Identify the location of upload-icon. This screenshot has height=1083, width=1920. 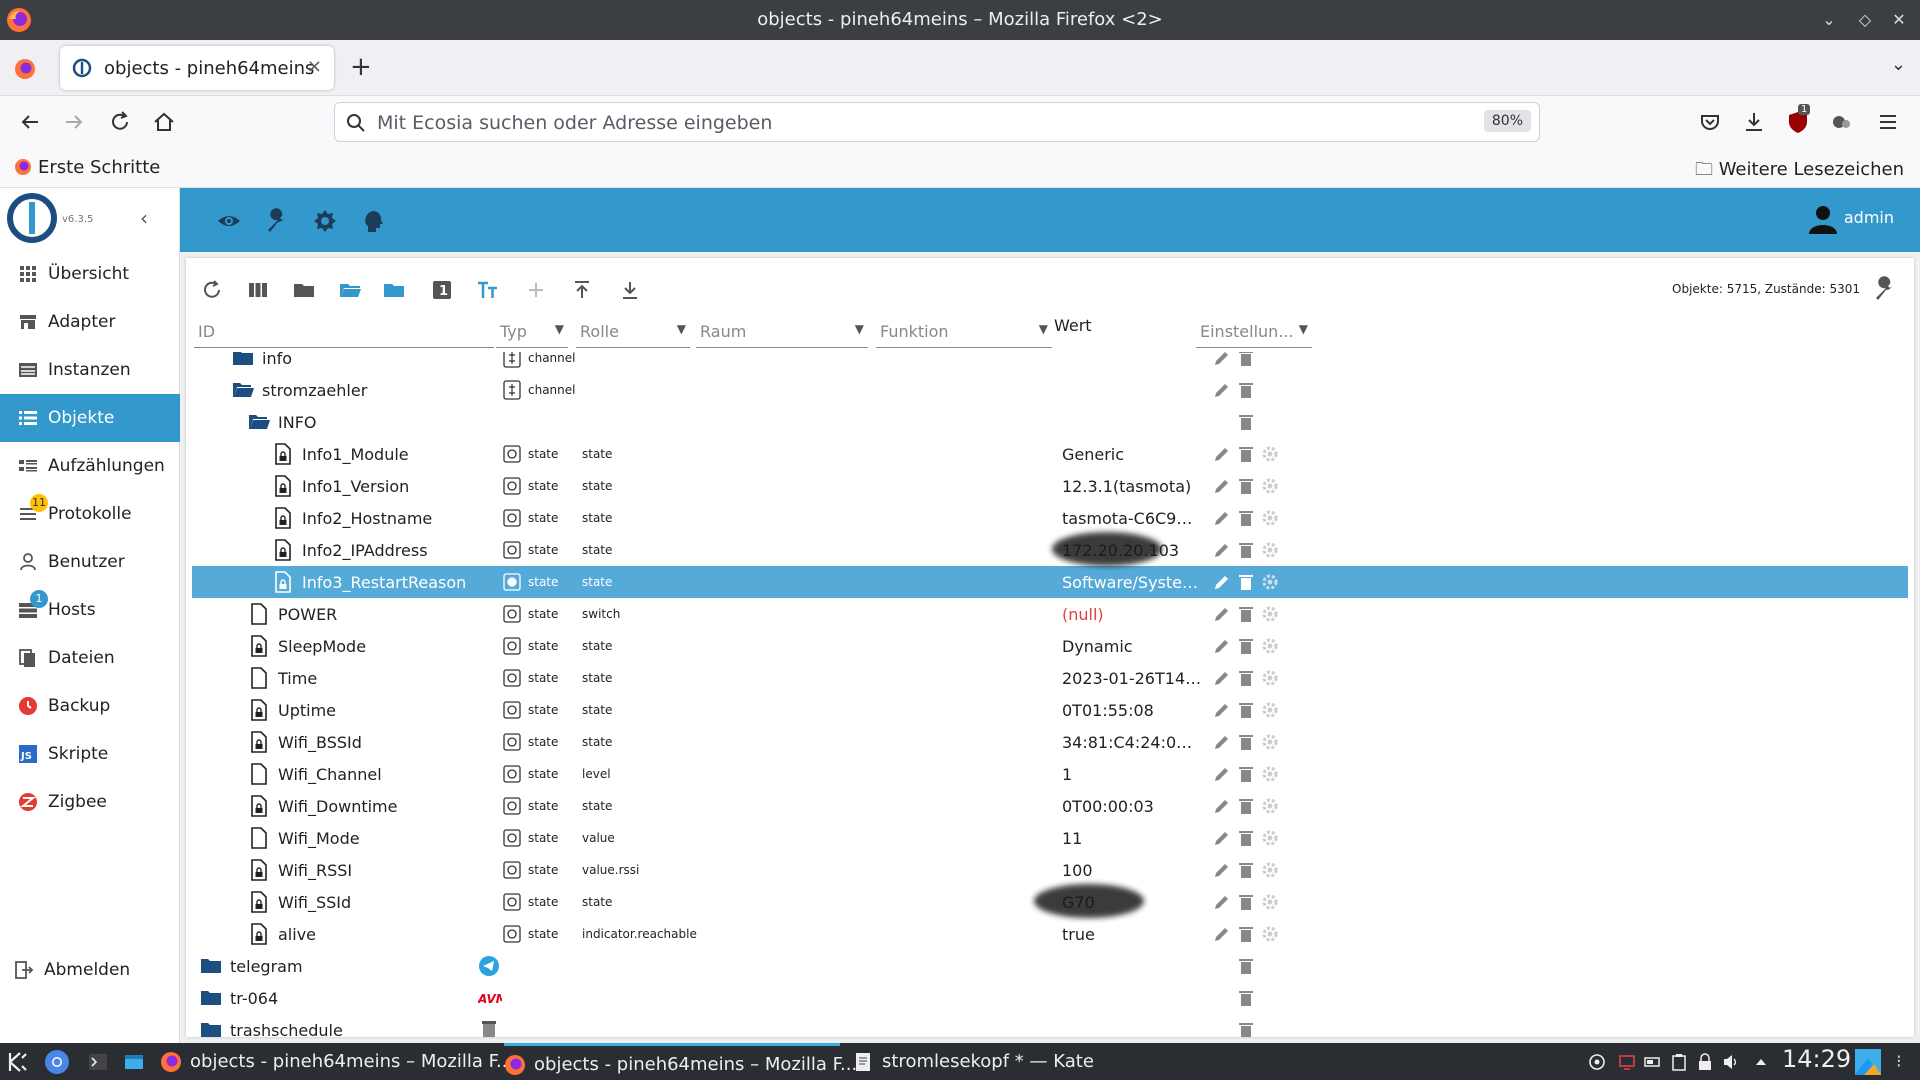
(582, 290).